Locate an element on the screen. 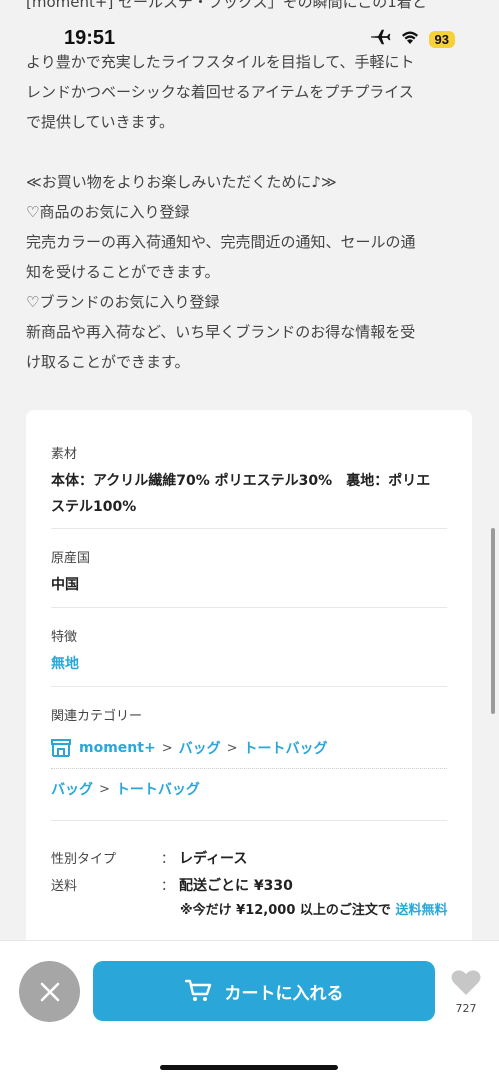  material-label: 素材 is located at coordinates (64, 454).